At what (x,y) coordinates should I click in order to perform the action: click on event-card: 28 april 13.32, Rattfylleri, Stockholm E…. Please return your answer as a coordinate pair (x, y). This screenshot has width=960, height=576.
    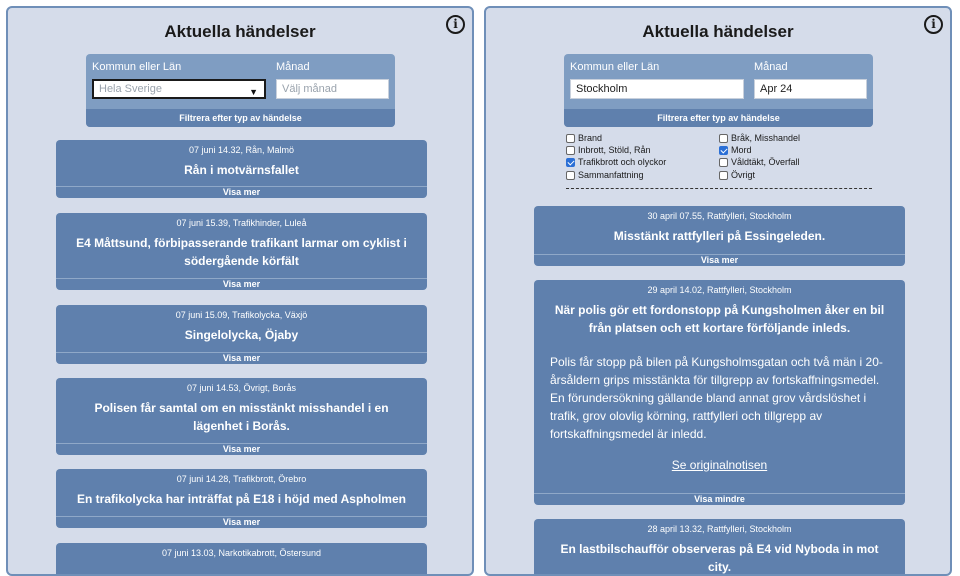
    Looking at the image, I should click on (719, 546).